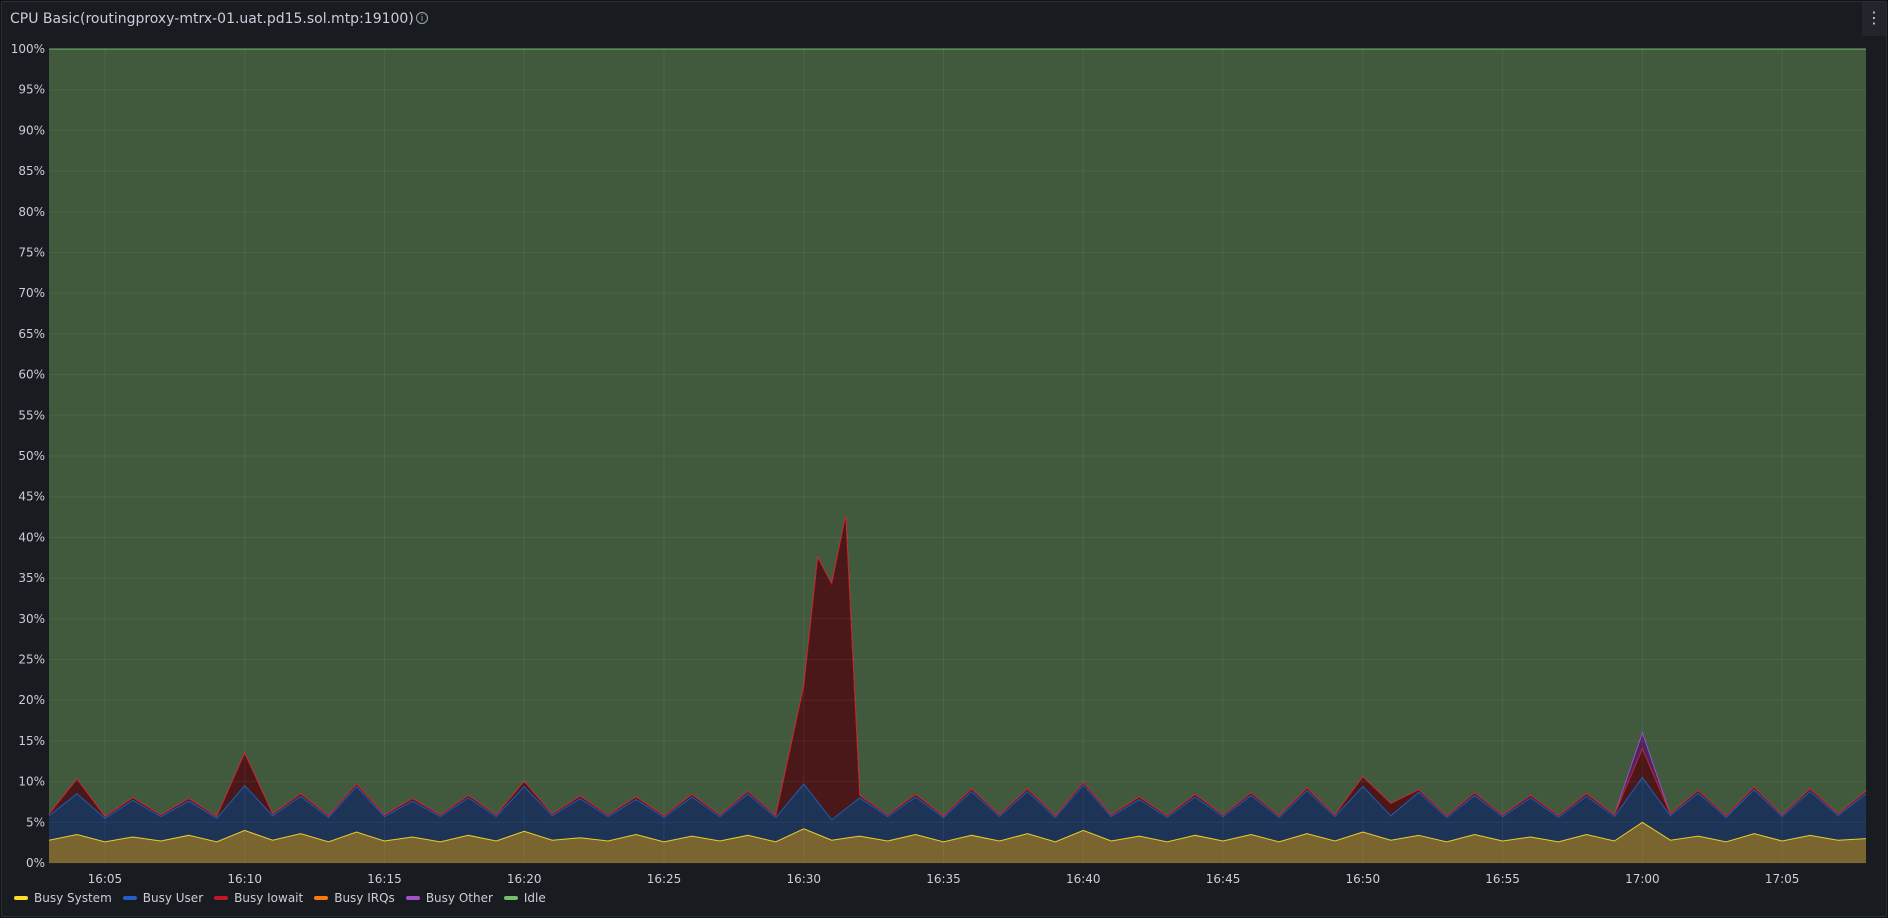 The width and height of the screenshot is (1888, 918). What do you see at coordinates (31, 130) in the screenshot?
I see `y-tick-label: 90%` at bounding box center [31, 130].